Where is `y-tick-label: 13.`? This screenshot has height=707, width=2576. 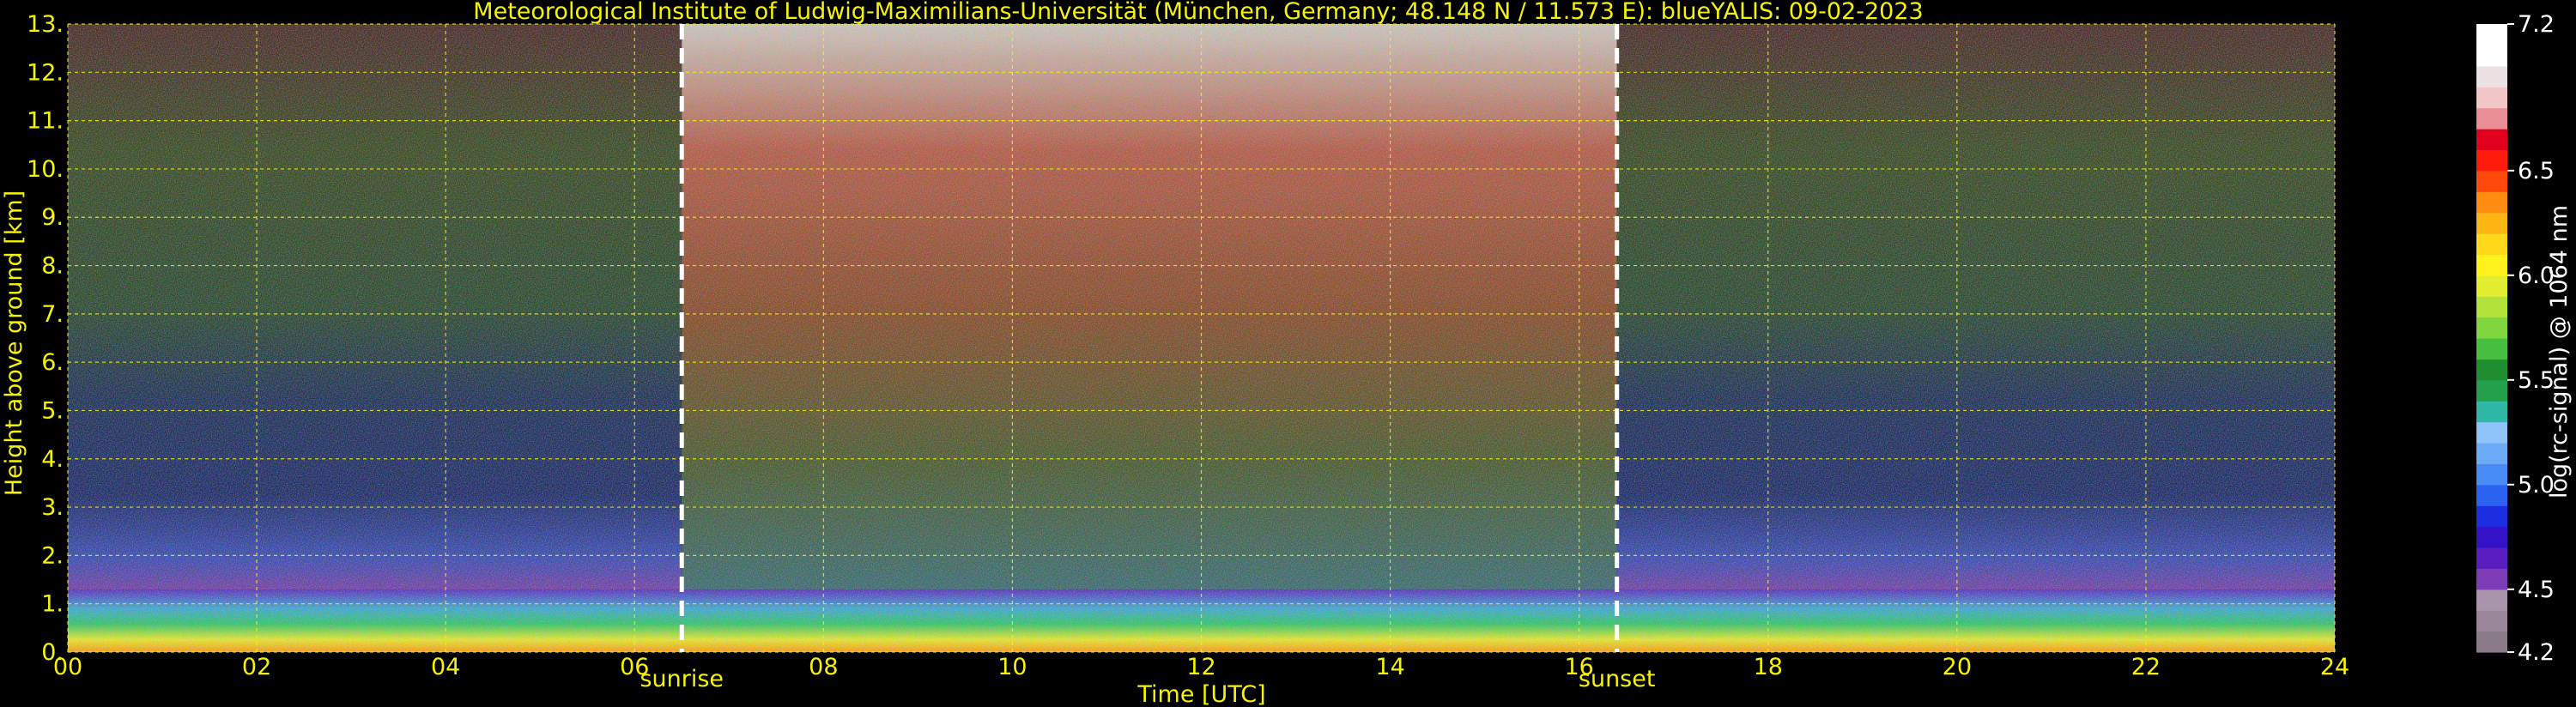 y-tick-label: 13. is located at coordinates (45, 24).